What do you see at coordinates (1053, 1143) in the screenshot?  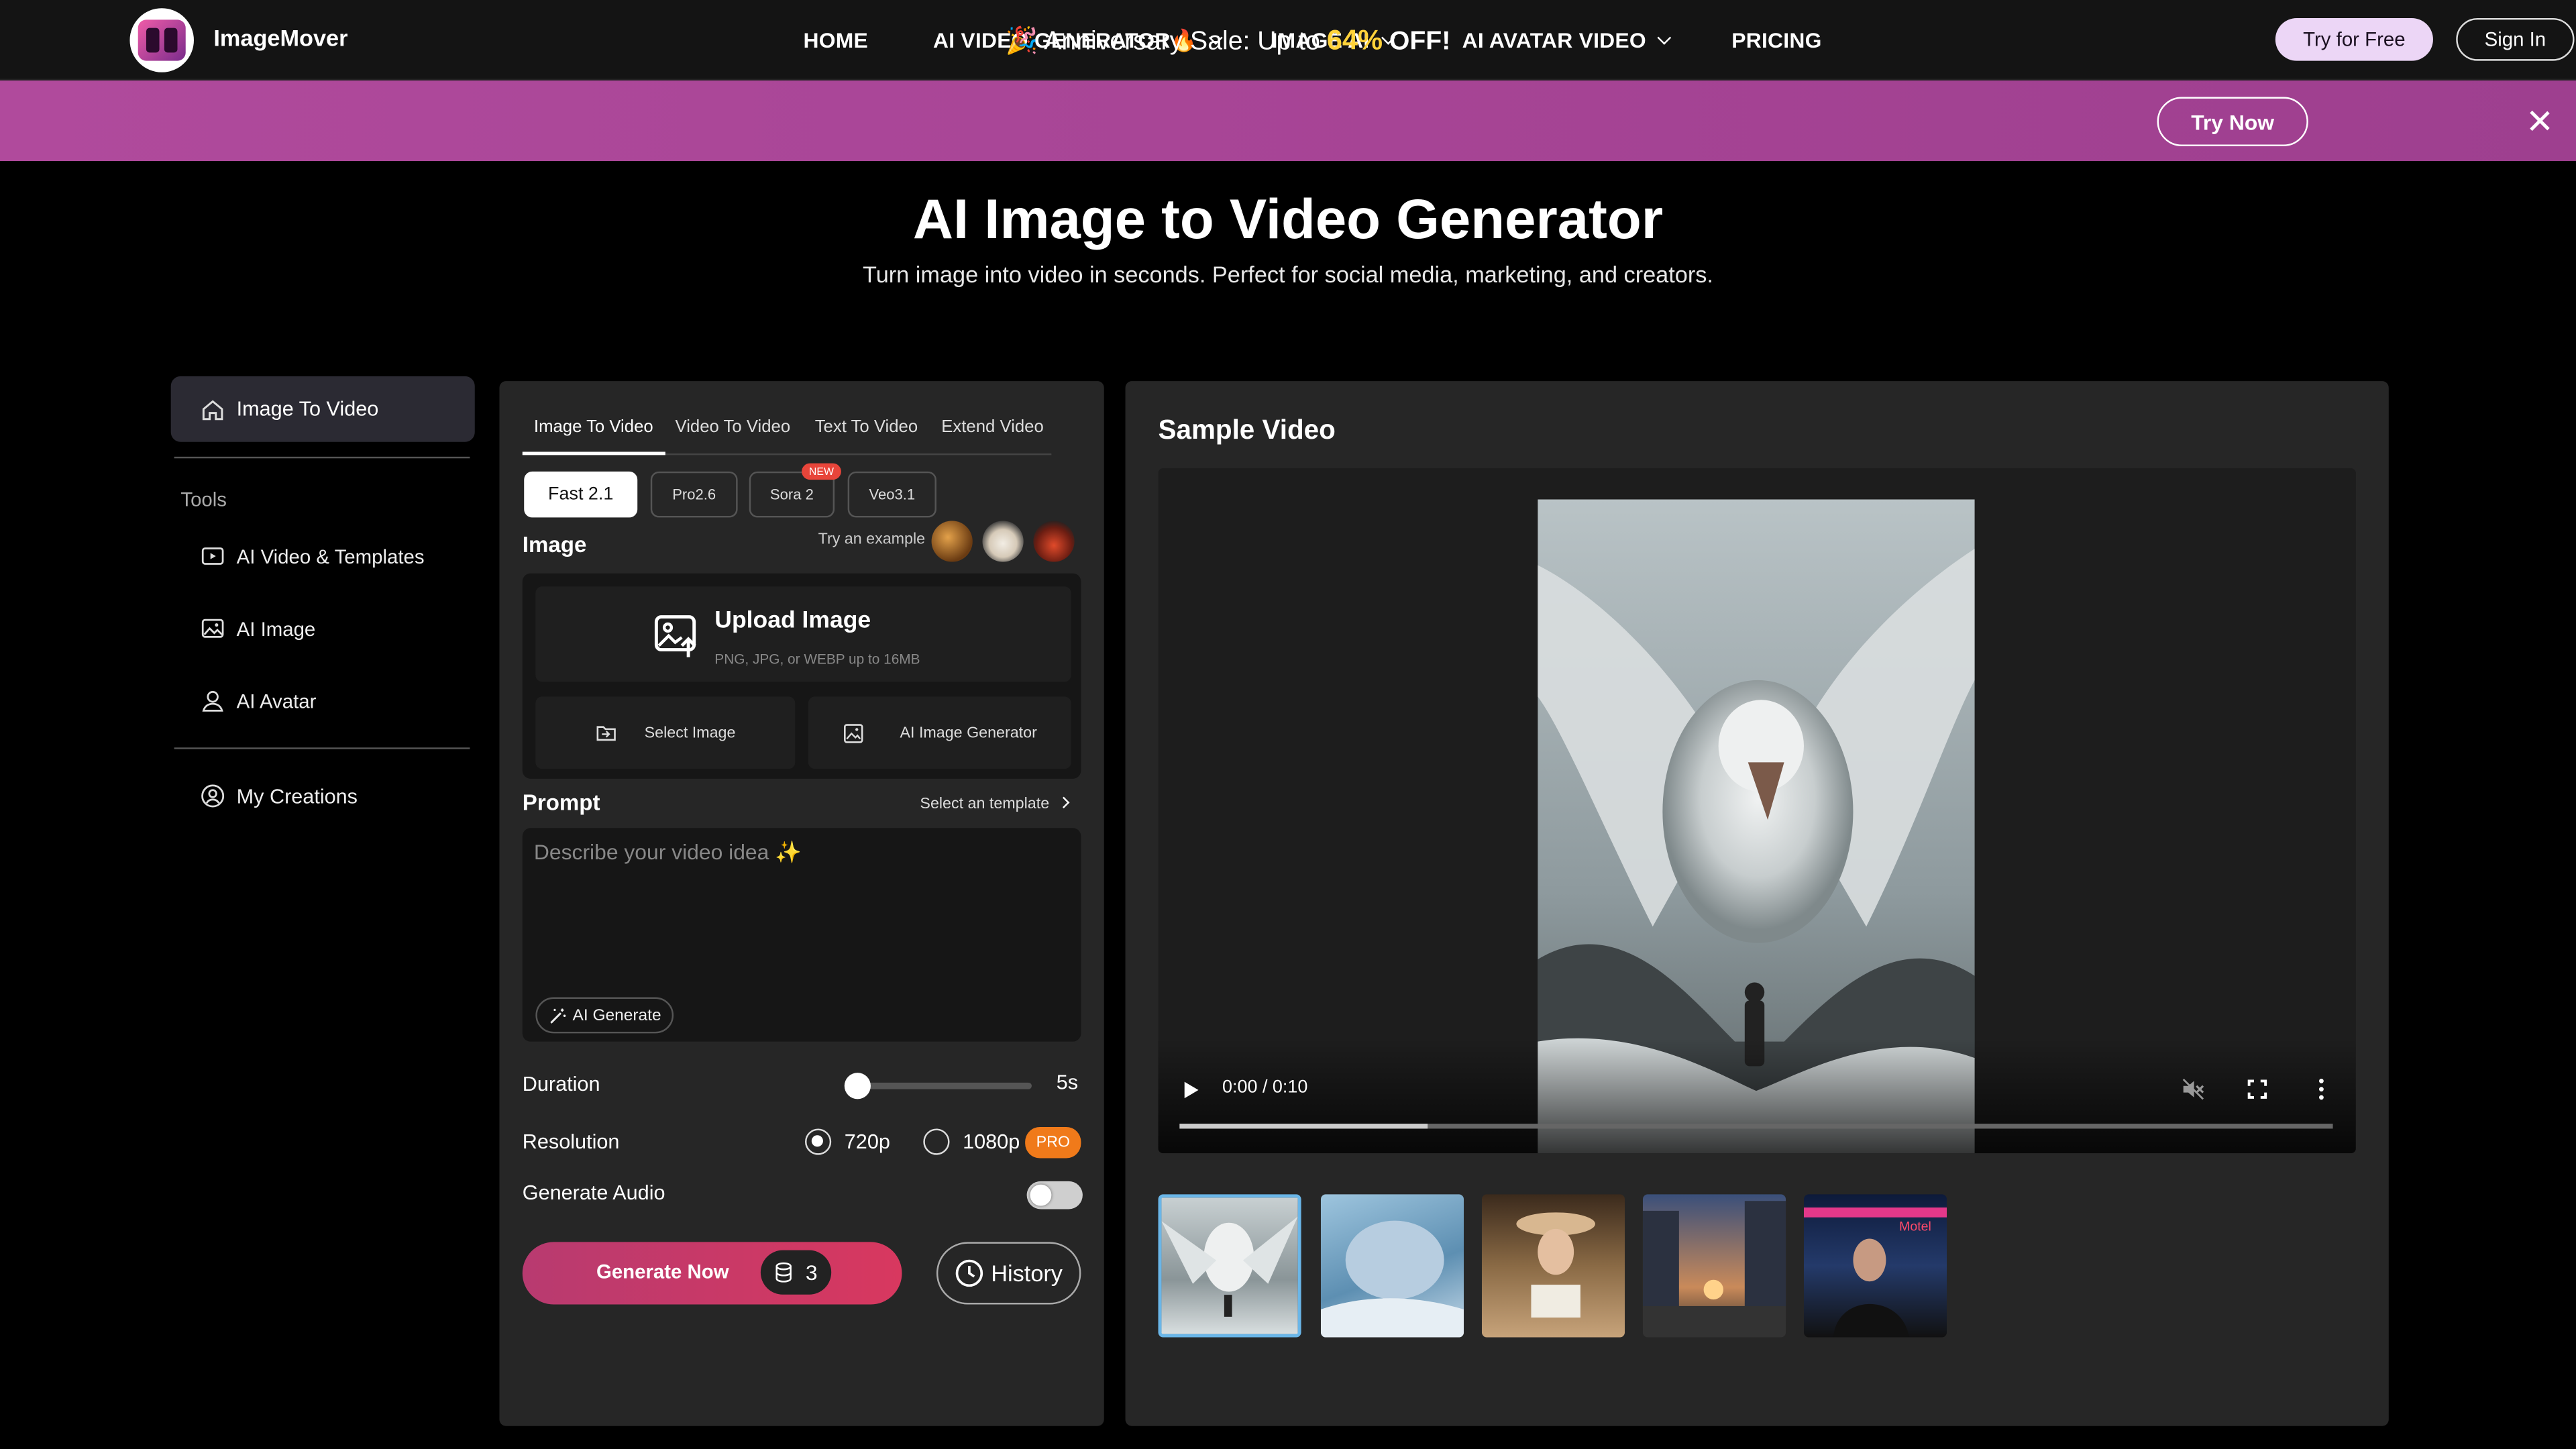 I see `pro-badge: PRO` at bounding box center [1053, 1143].